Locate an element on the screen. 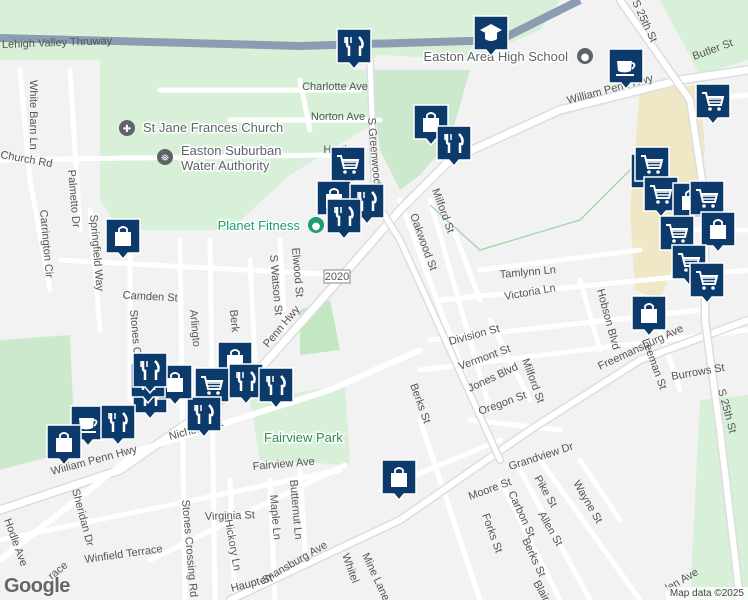 Image resolution: width=748 pixels, height=600 pixels. stream is located at coordinates (535, 205).